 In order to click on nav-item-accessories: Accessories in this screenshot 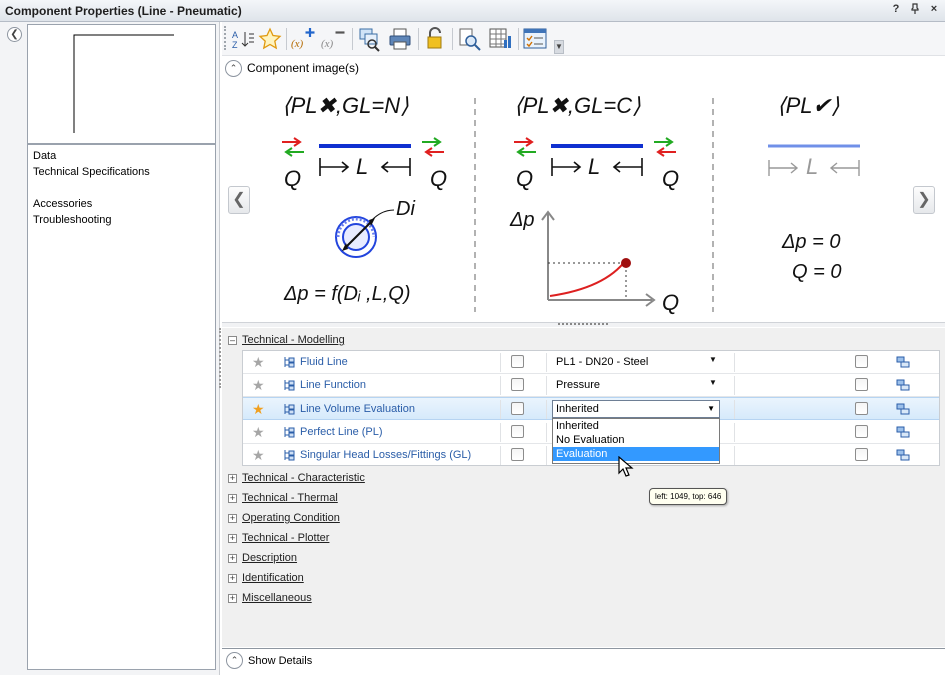, I will do `click(121, 204)`.